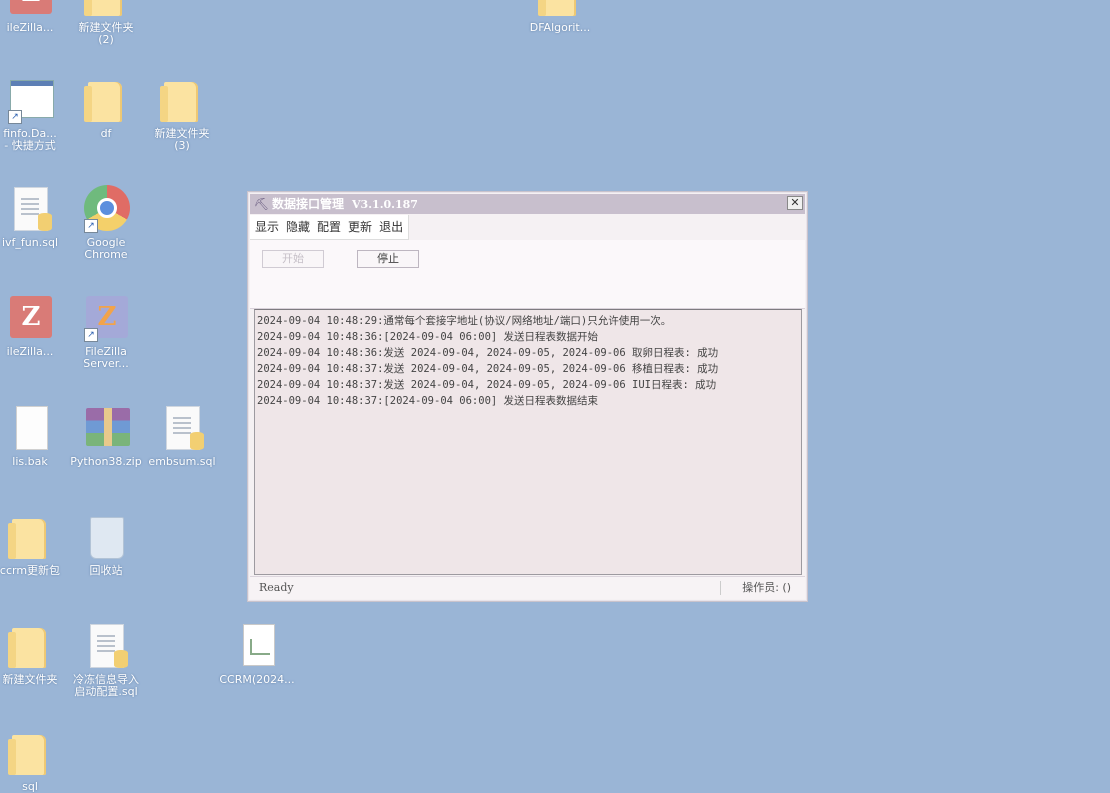 This screenshot has height=793, width=1110. What do you see at coordinates (527, 587) in the screenshot?
I see `status-bar: Ready 操作员: ()` at bounding box center [527, 587].